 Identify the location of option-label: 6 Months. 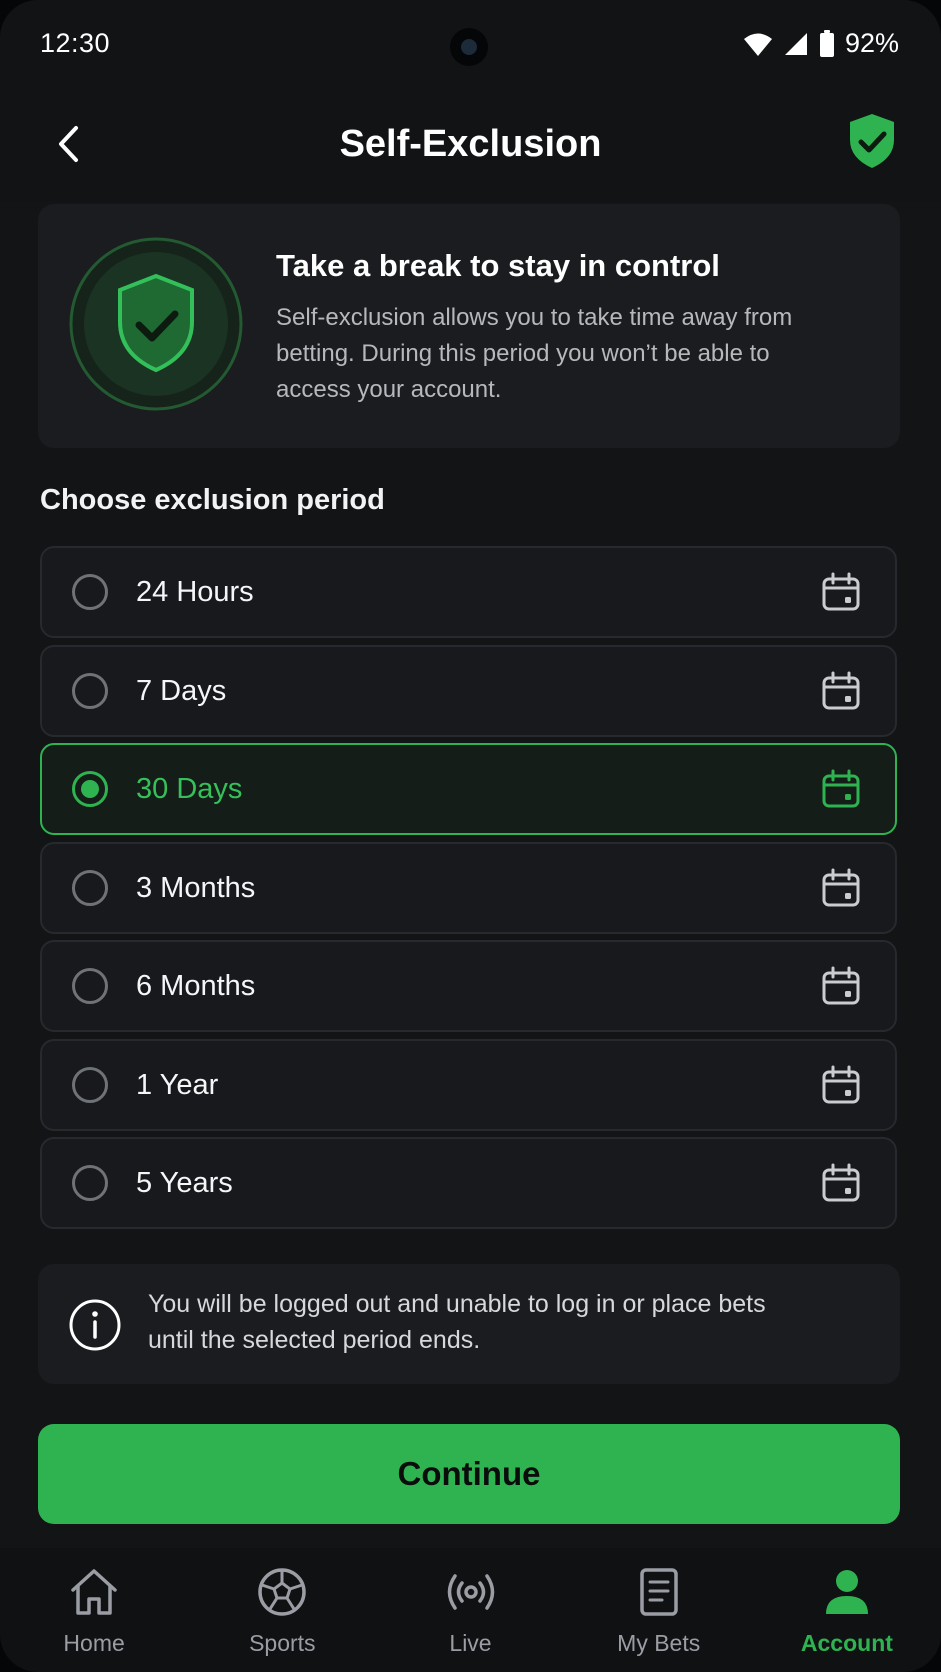
(196, 986).